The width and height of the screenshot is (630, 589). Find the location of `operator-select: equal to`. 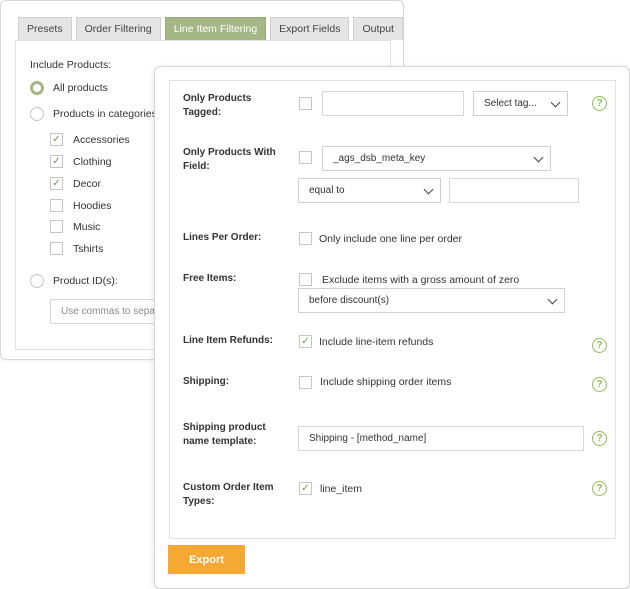

operator-select: equal to is located at coordinates (369, 190).